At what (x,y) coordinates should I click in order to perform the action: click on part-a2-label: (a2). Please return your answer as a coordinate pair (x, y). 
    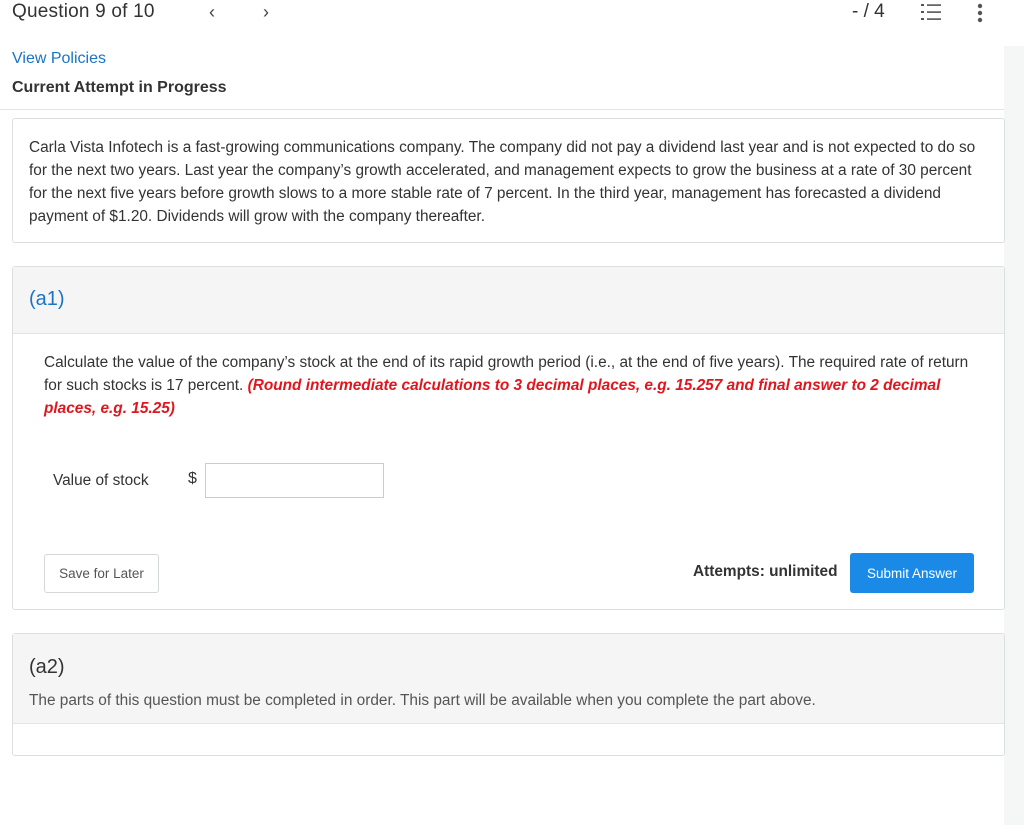
    Looking at the image, I should click on (47, 667).